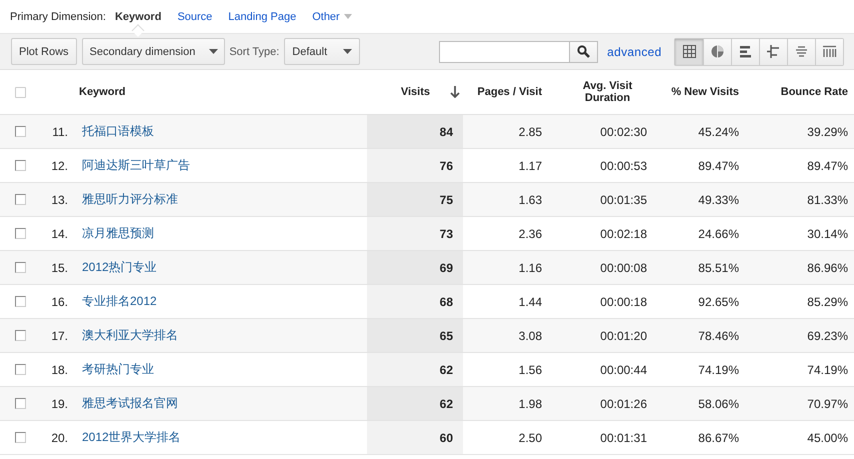  Describe the element at coordinates (827, 301) in the screenshot. I see `table-cell: 85.29%` at that location.